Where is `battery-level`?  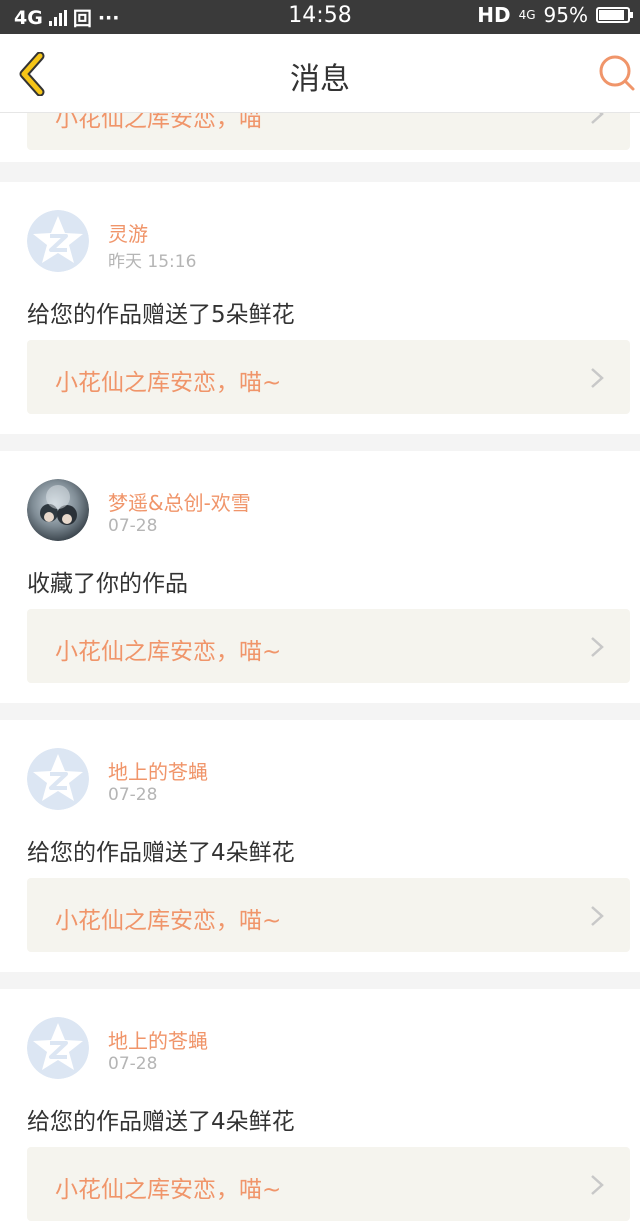
battery-level is located at coordinates (611, 15).